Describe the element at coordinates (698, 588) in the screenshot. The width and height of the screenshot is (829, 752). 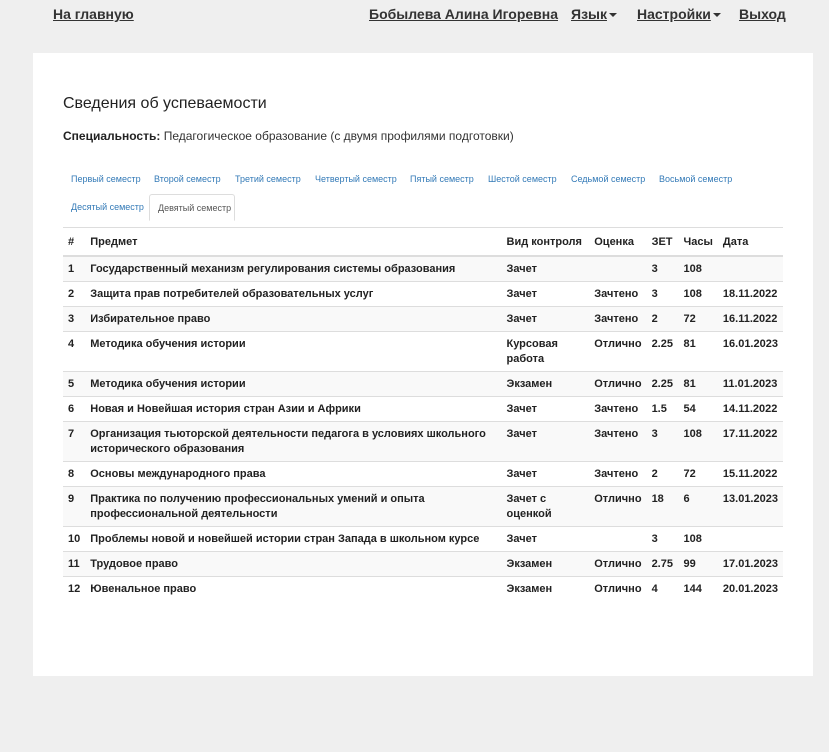
I see `cell-hours: 144` at that location.